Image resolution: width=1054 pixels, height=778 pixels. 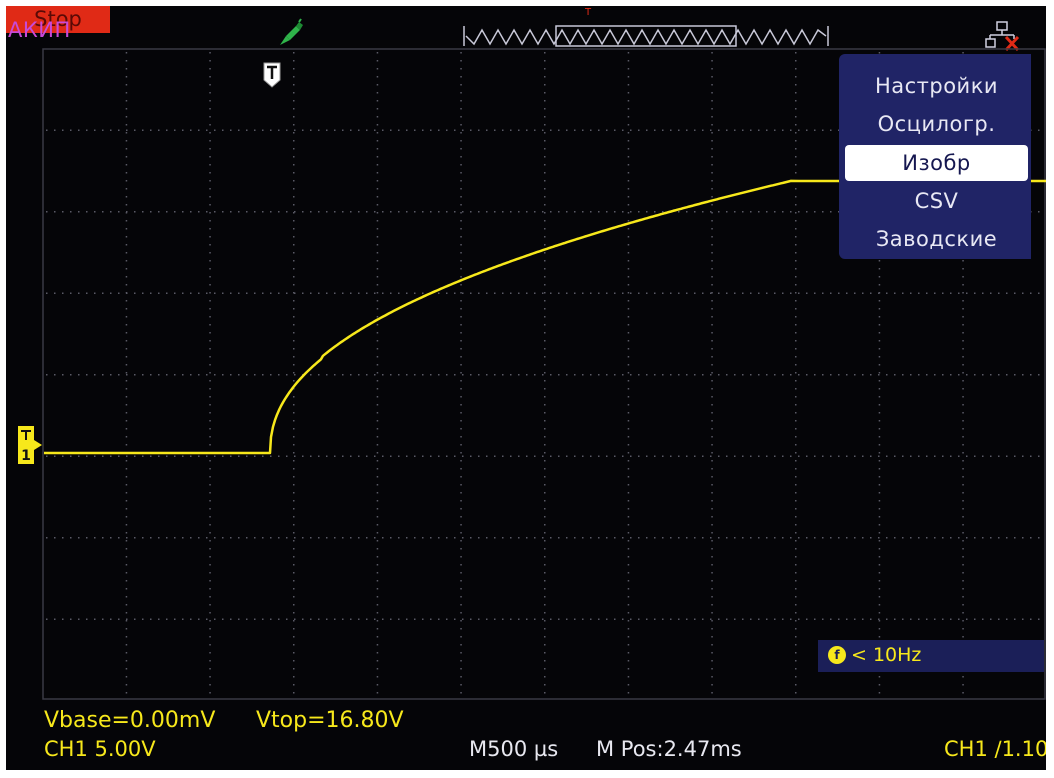 I want to click on svg-text: 1, so click(x=26, y=456).